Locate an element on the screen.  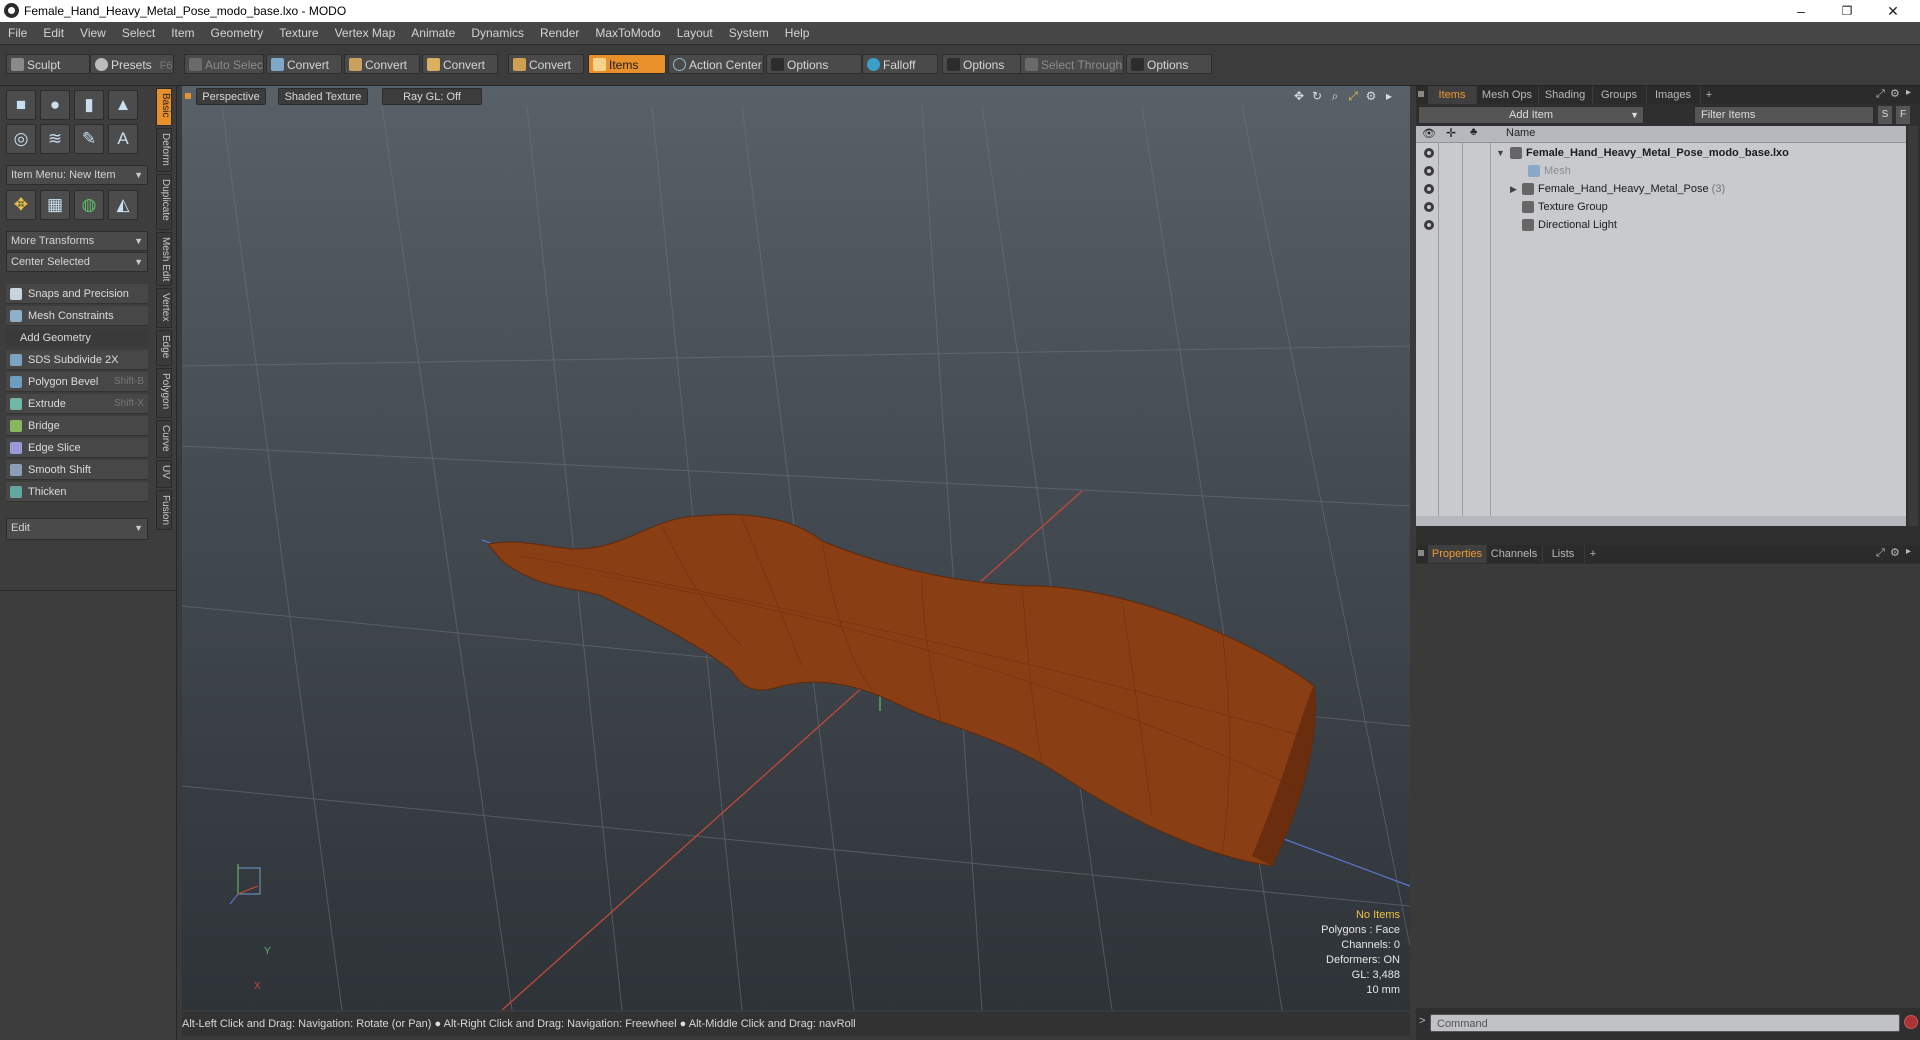
shading-mode-button: Shaded Texture is located at coordinates (323, 96).